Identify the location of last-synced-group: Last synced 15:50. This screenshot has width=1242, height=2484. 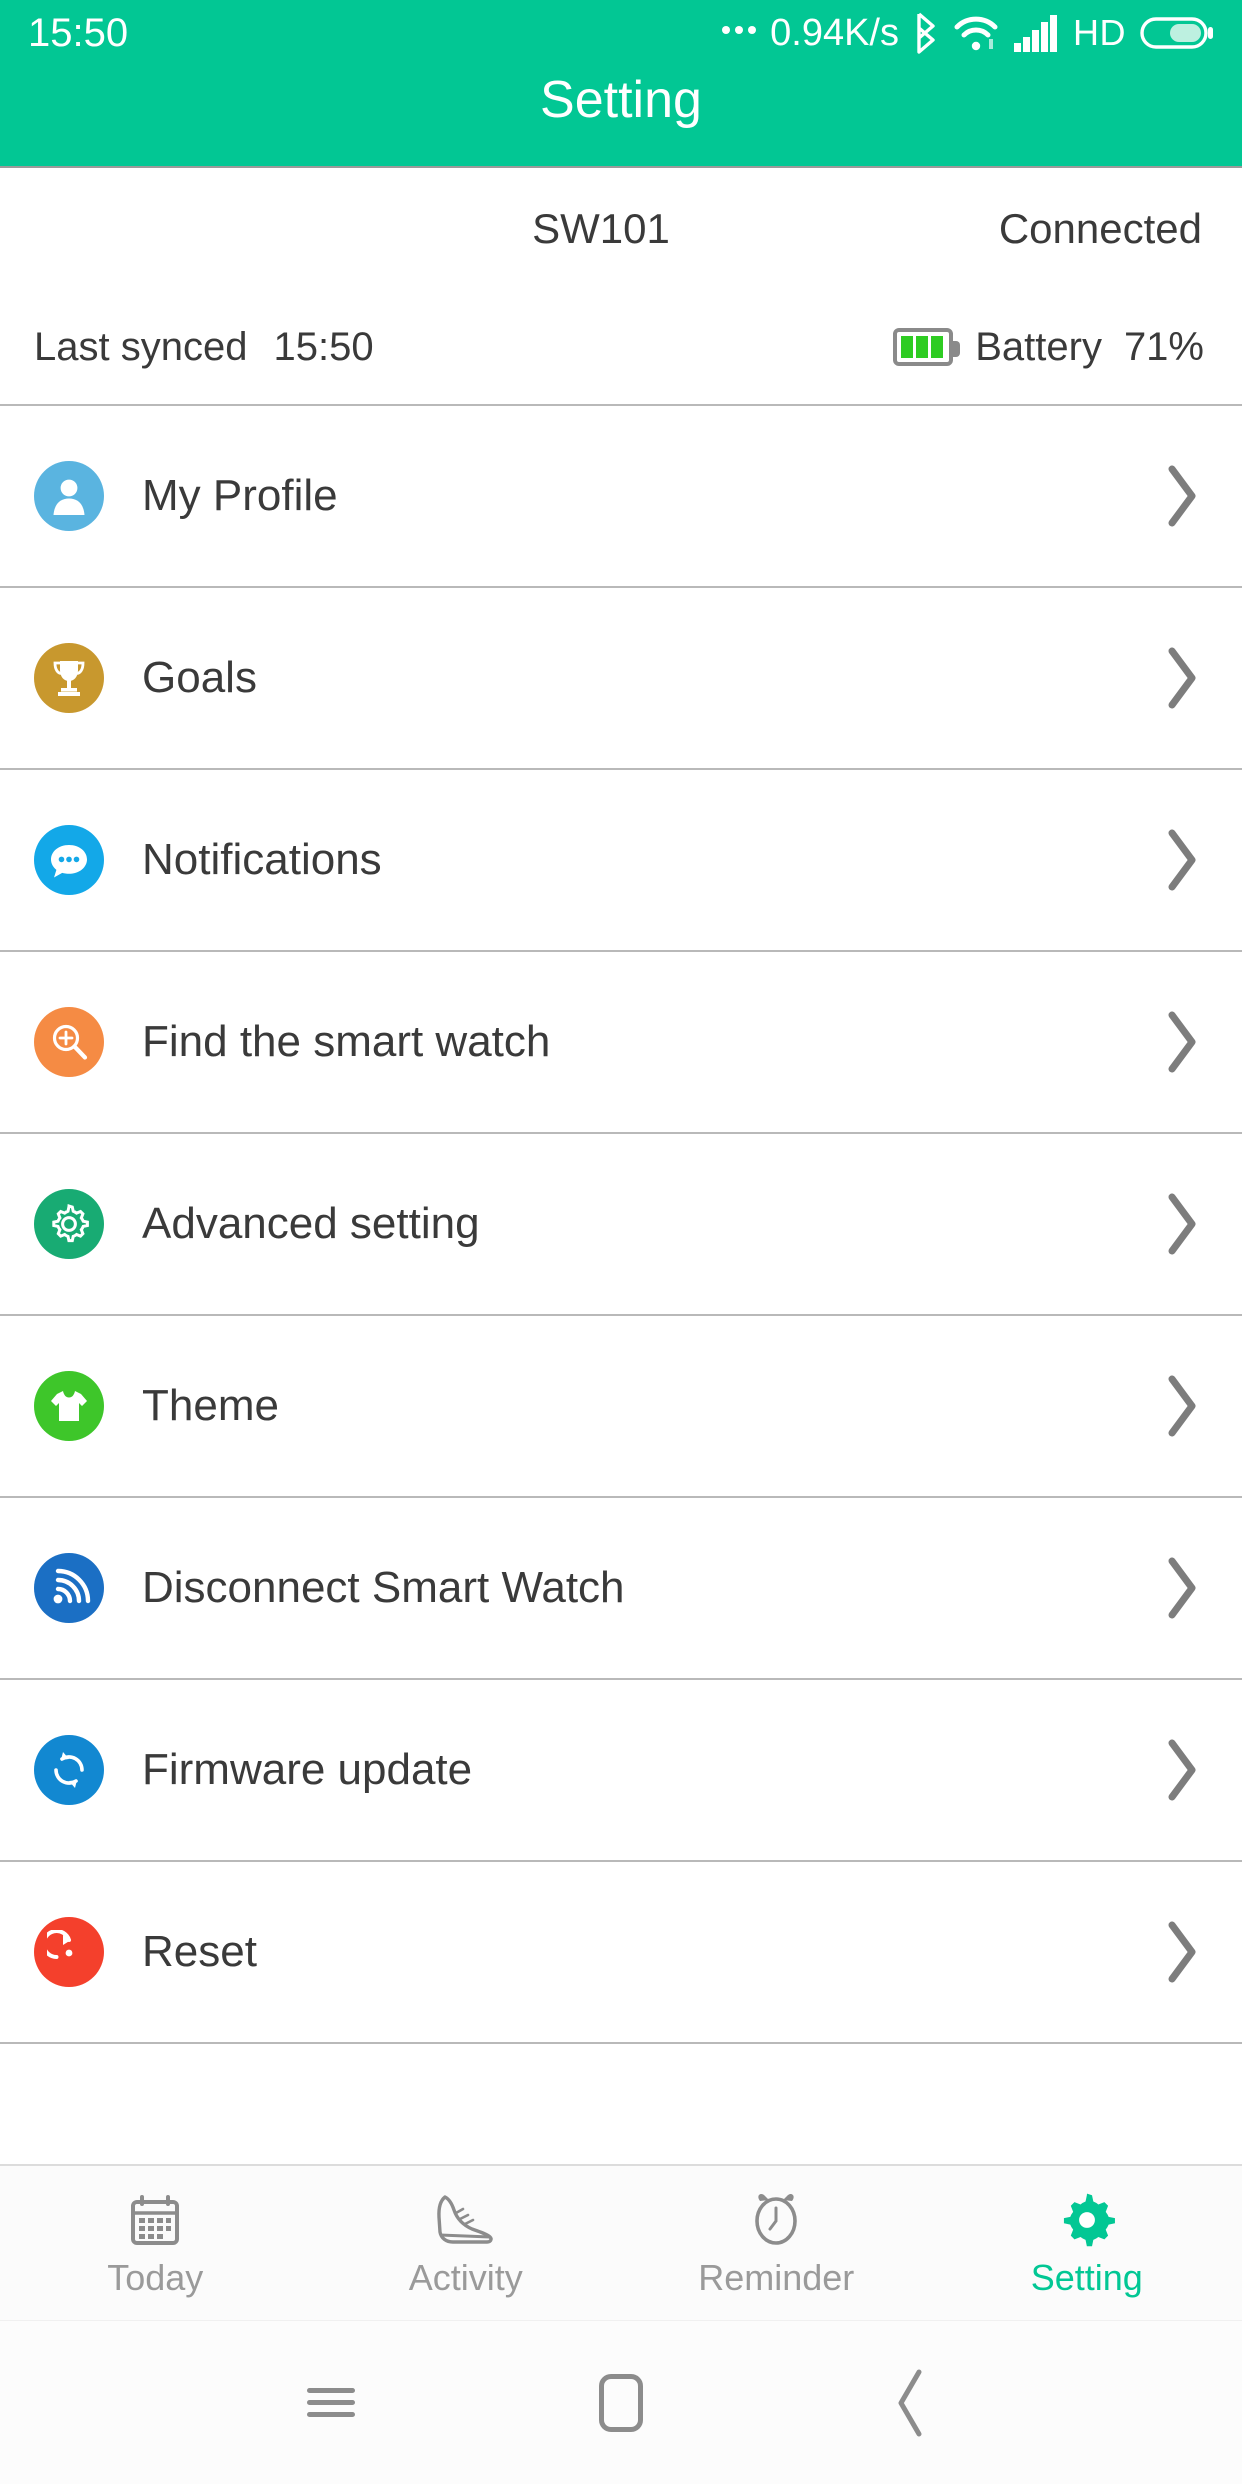
(204, 347).